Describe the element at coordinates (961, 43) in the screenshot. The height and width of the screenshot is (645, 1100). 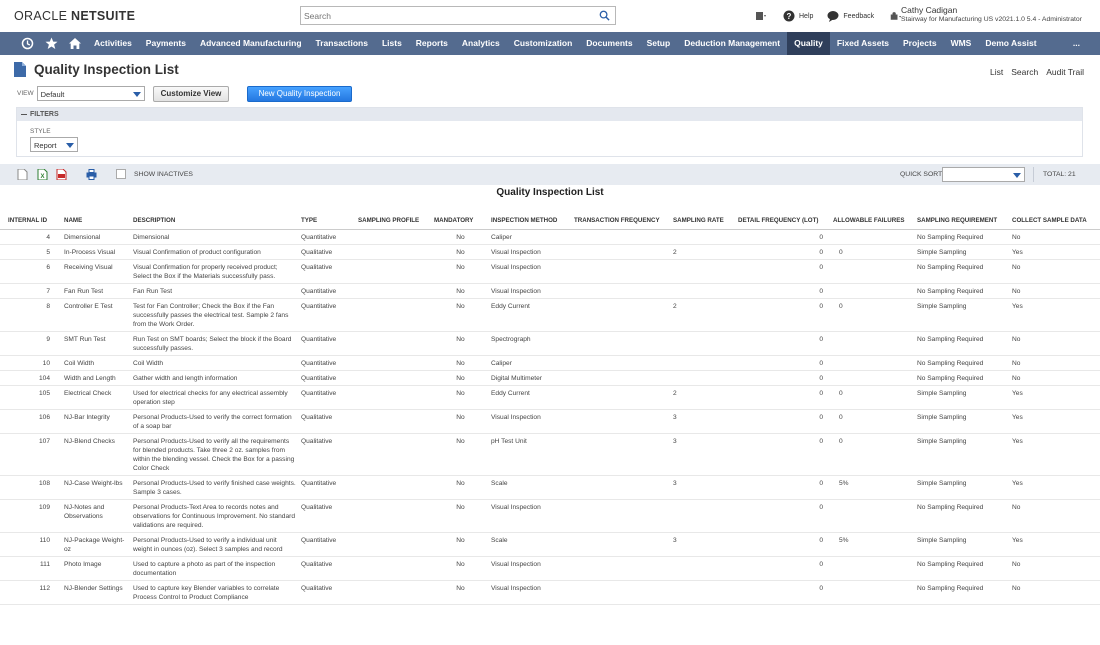
I see `nav-wms: WMS` at that location.